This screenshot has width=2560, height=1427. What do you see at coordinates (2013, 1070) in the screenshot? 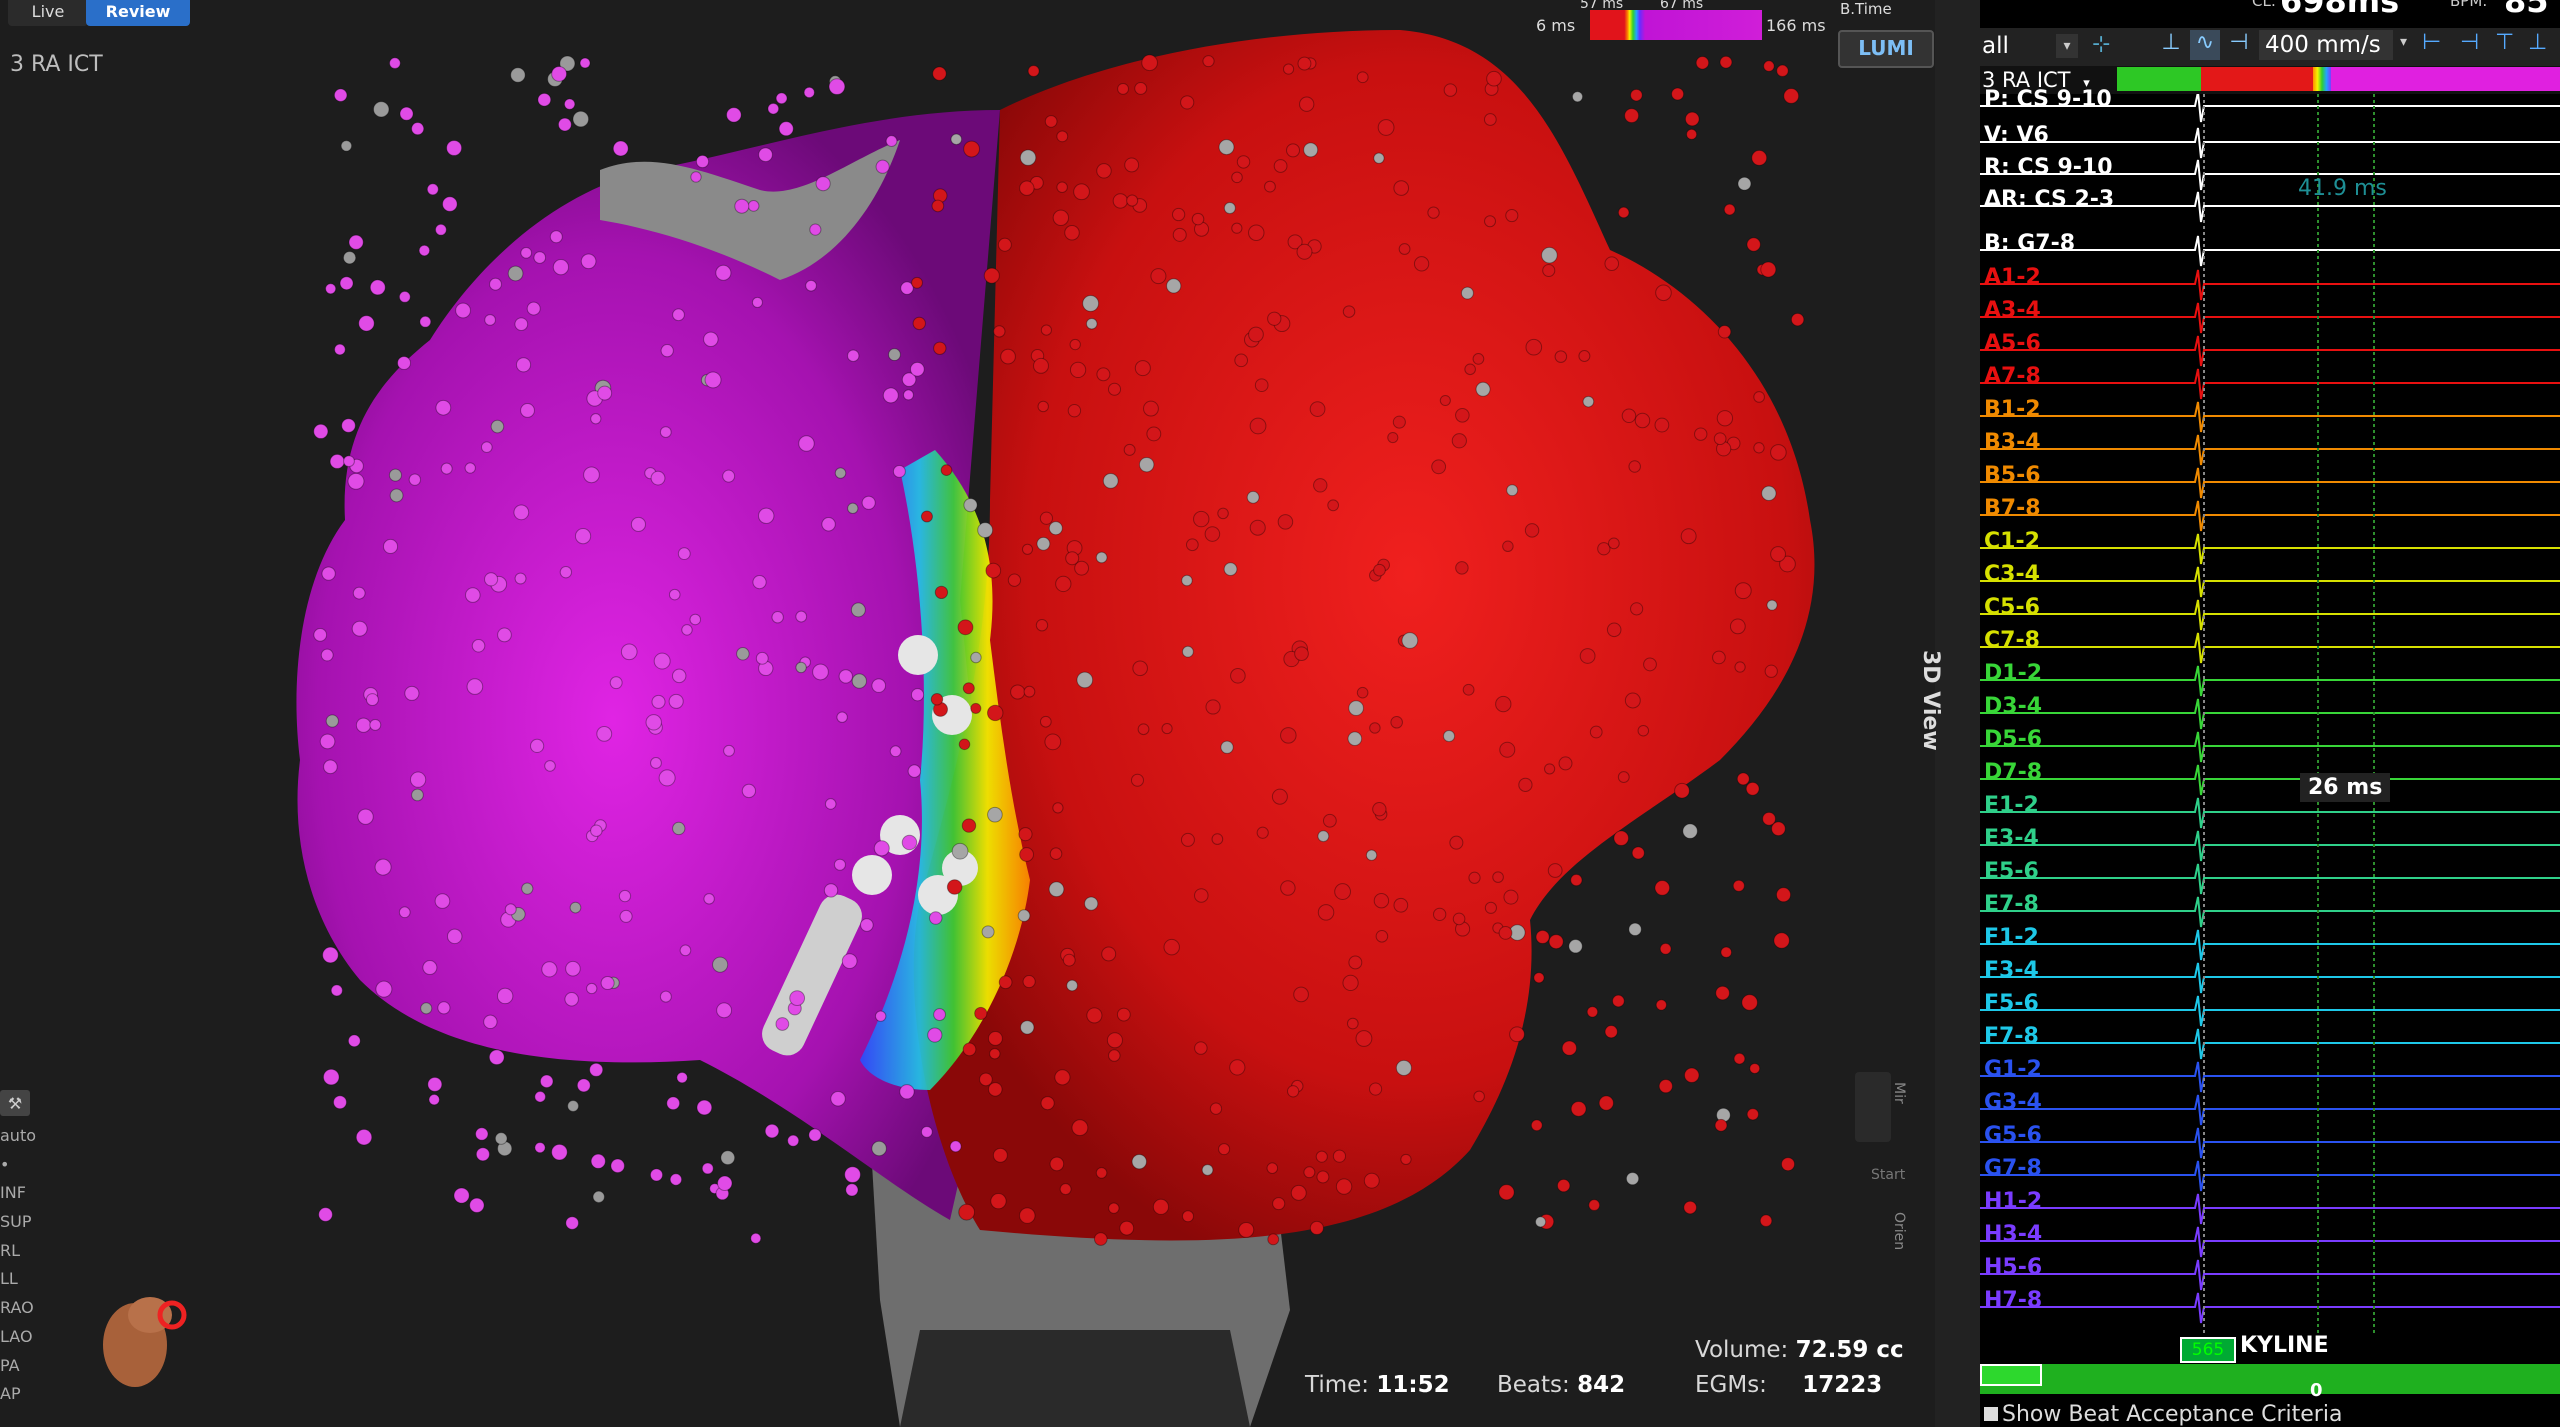
I see `channel-label: G1-2` at bounding box center [2013, 1070].